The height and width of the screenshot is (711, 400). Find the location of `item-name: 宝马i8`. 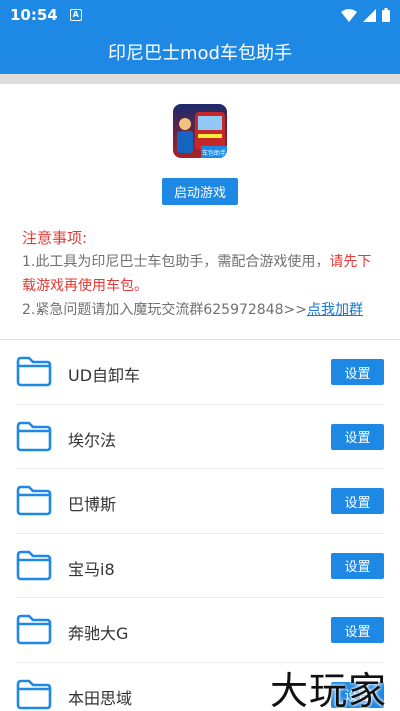

item-name: 宝马i8 is located at coordinates (91, 569).